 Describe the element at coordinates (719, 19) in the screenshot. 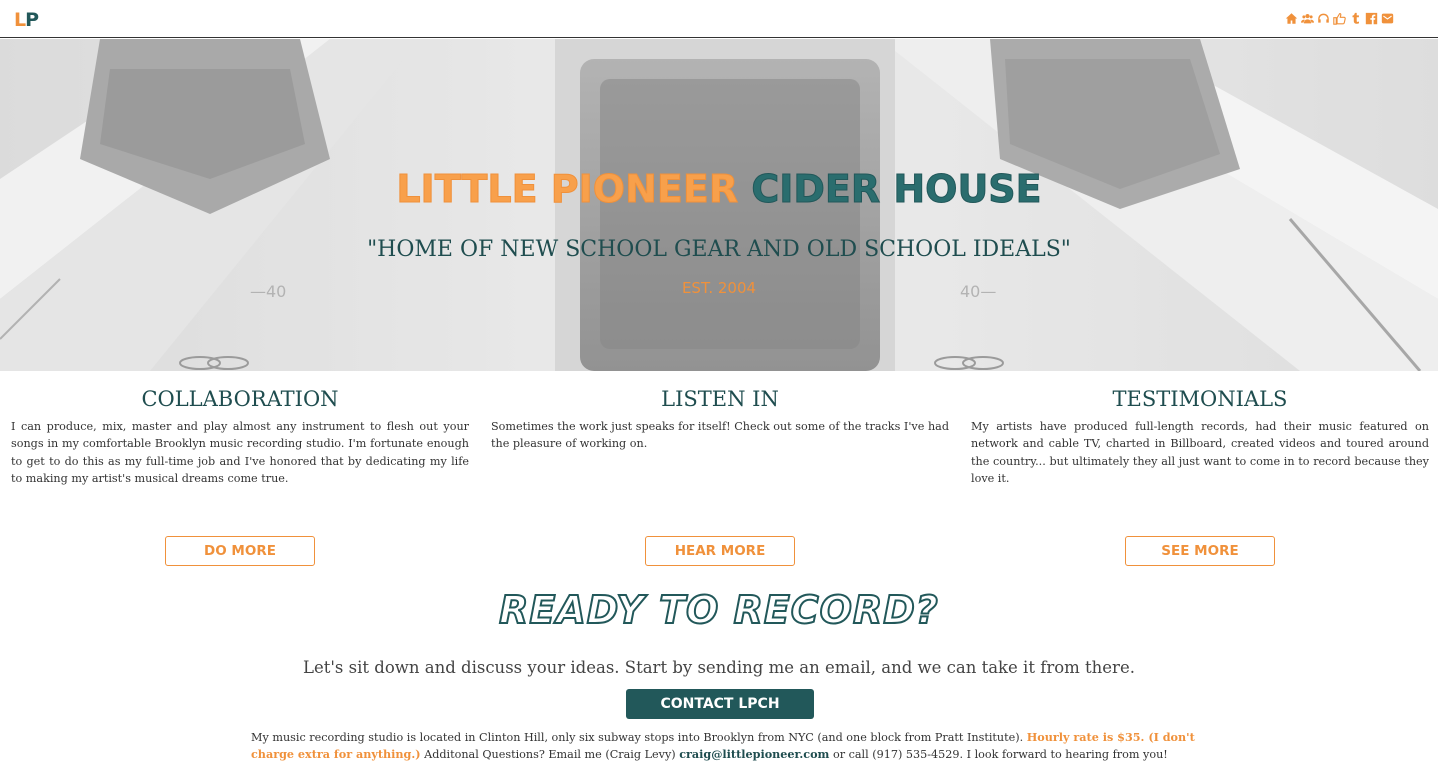

I see `top-navbar: LP` at that location.